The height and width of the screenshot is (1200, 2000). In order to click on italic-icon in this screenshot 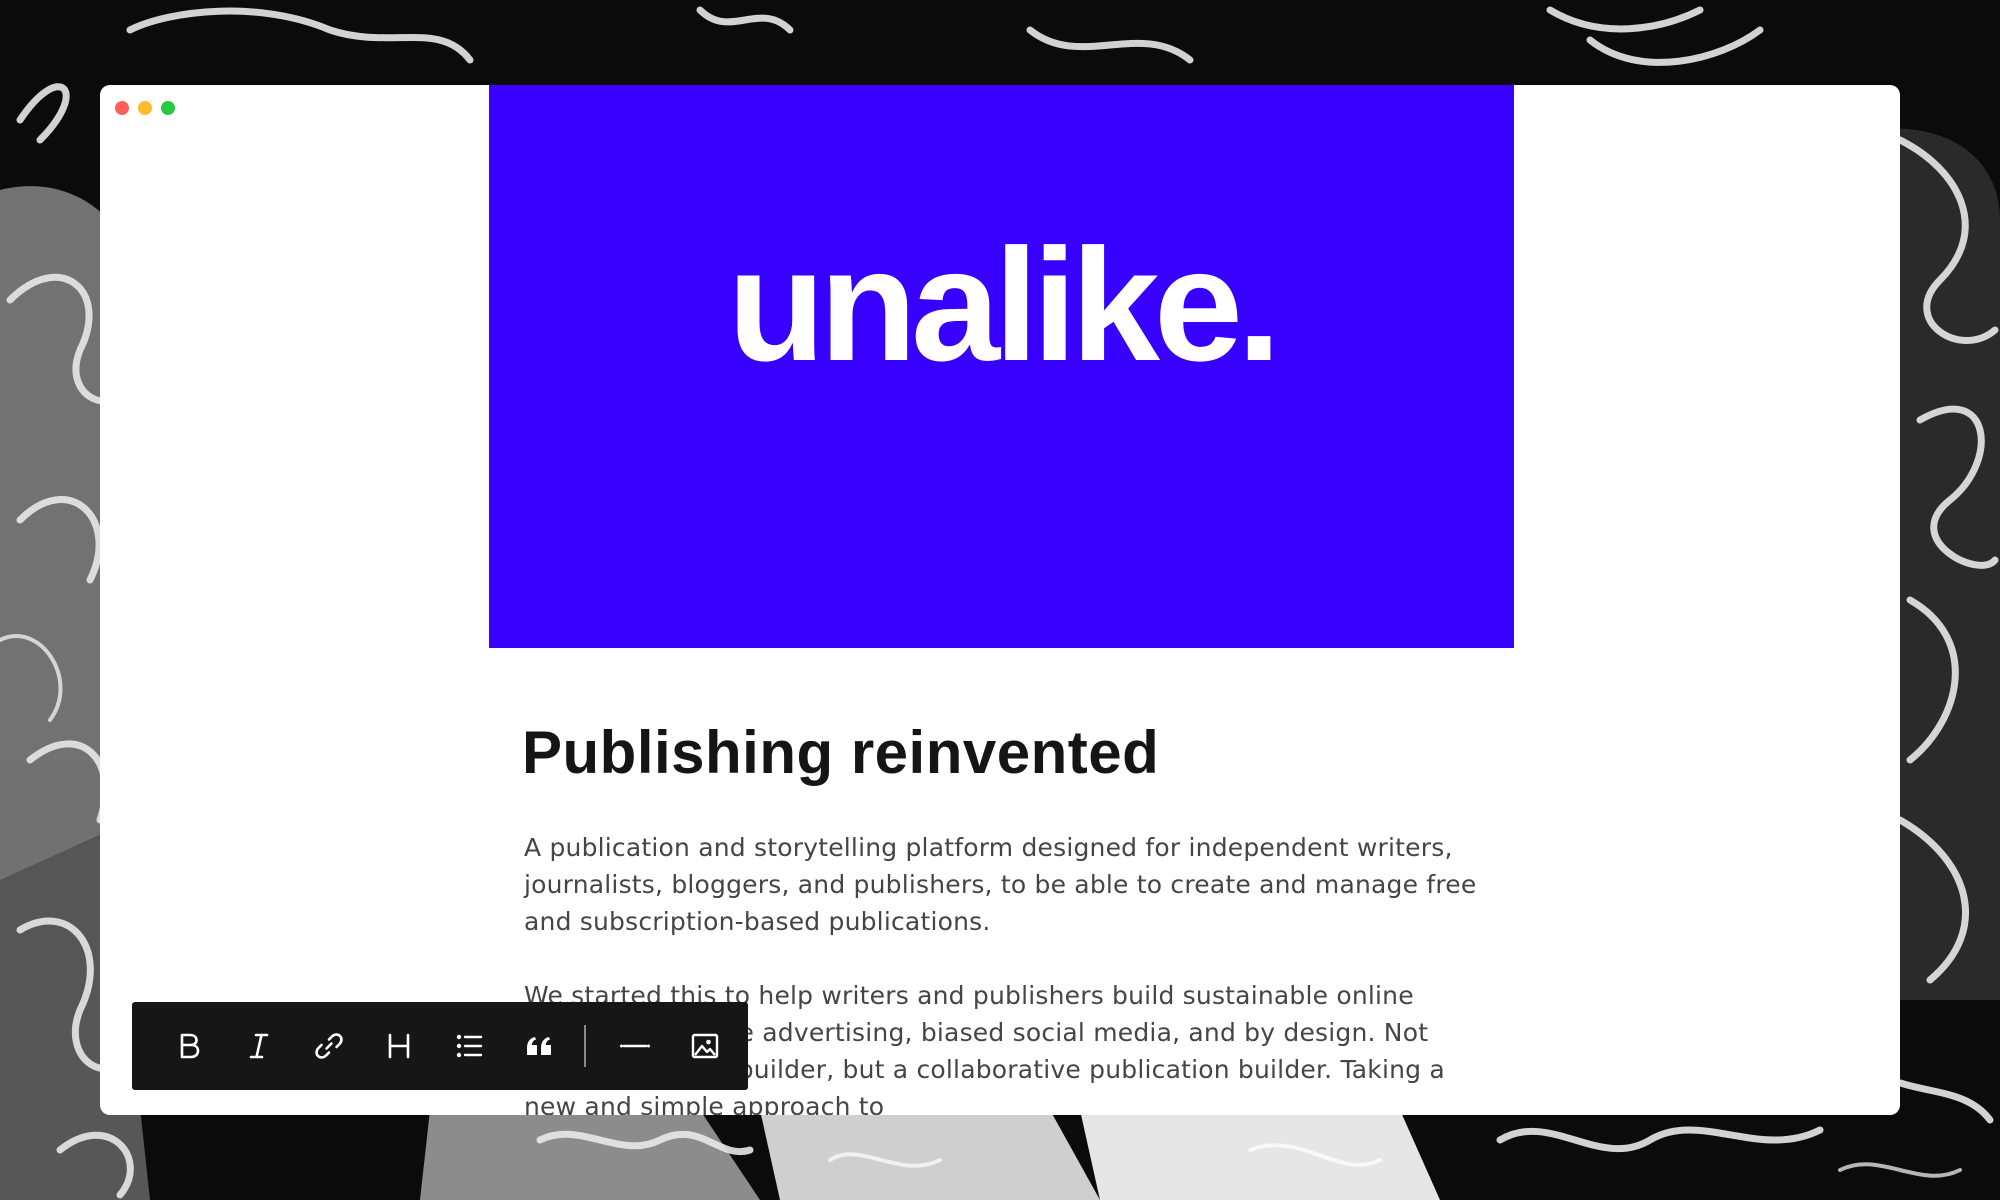, I will do `click(259, 1046)`.